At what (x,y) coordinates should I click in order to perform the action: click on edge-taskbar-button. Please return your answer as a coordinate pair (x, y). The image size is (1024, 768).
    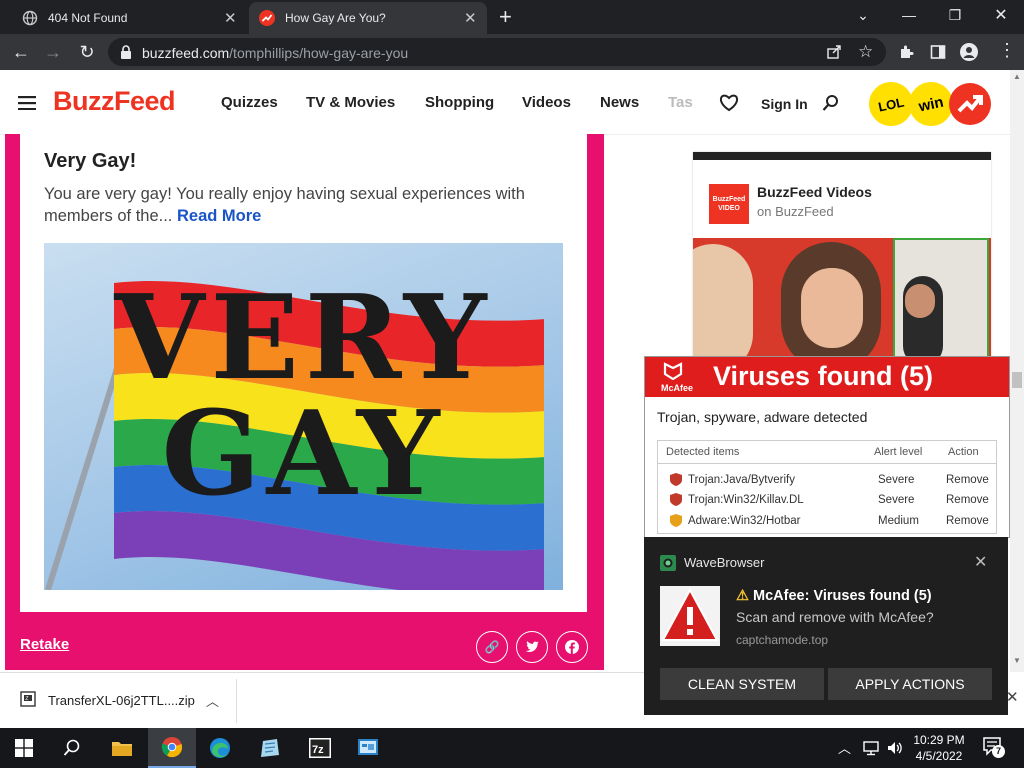
    Looking at the image, I should click on (220, 748).